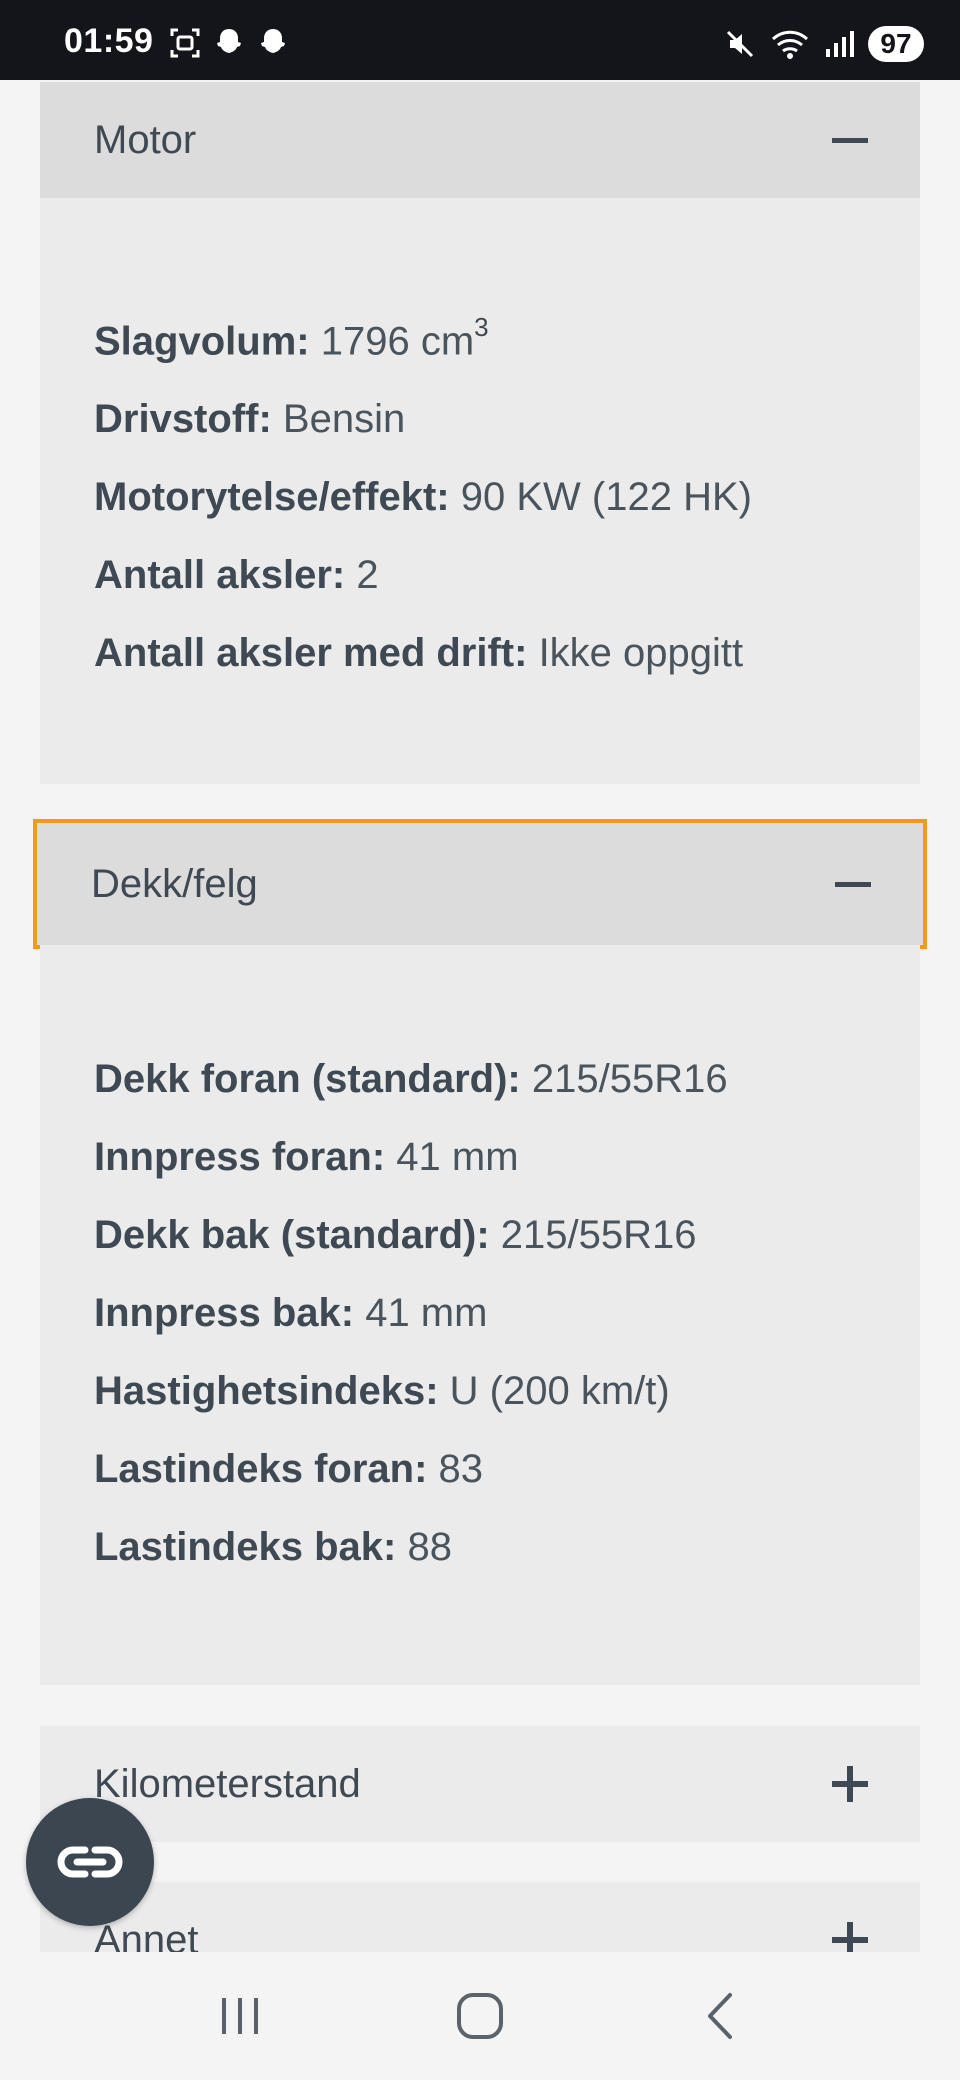 This screenshot has height=2080, width=960. What do you see at coordinates (397, 341) in the screenshot?
I see `spec-value: 1796 cm` at bounding box center [397, 341].